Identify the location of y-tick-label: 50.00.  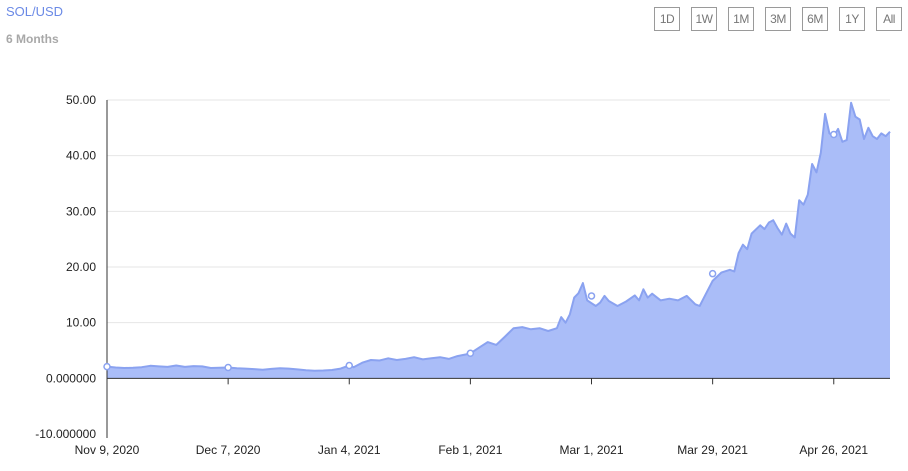
(81, 100).